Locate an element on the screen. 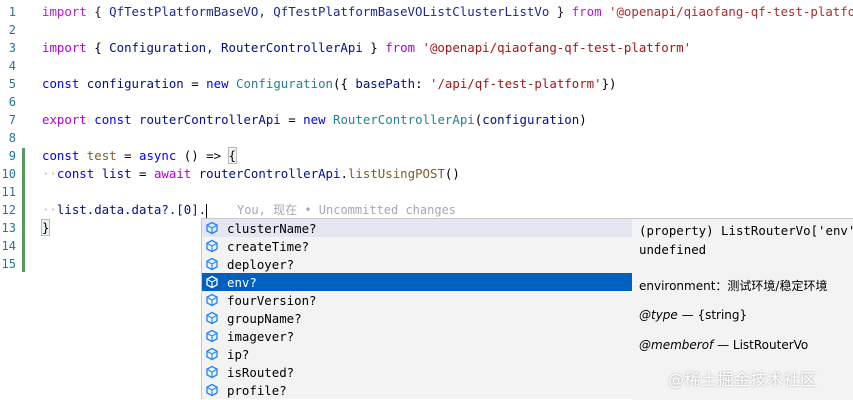  tag-value: — {string} is located at coordinates (712, 315).